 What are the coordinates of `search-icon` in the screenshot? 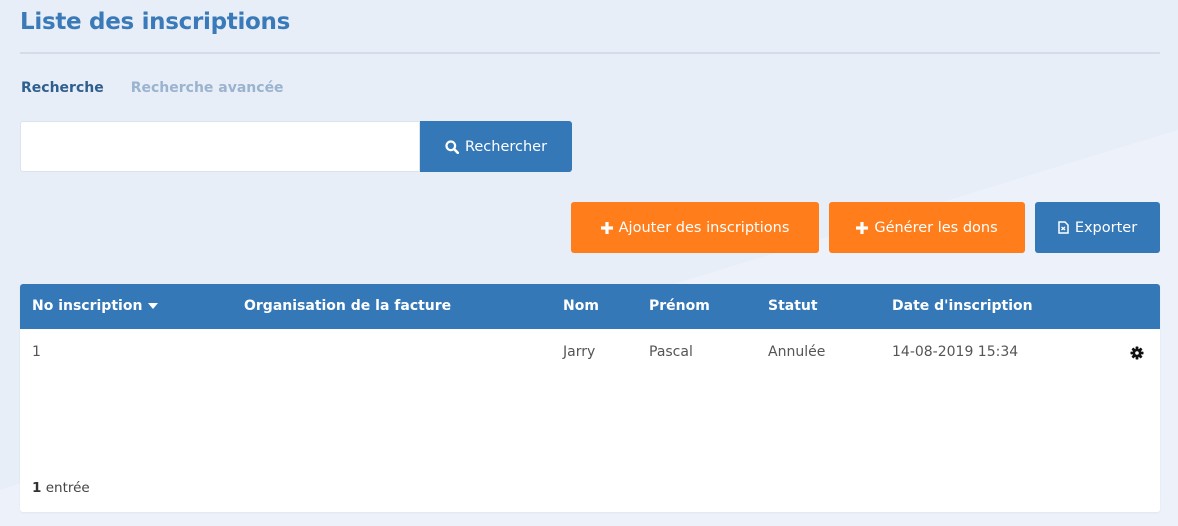 It's located at (452, 146).